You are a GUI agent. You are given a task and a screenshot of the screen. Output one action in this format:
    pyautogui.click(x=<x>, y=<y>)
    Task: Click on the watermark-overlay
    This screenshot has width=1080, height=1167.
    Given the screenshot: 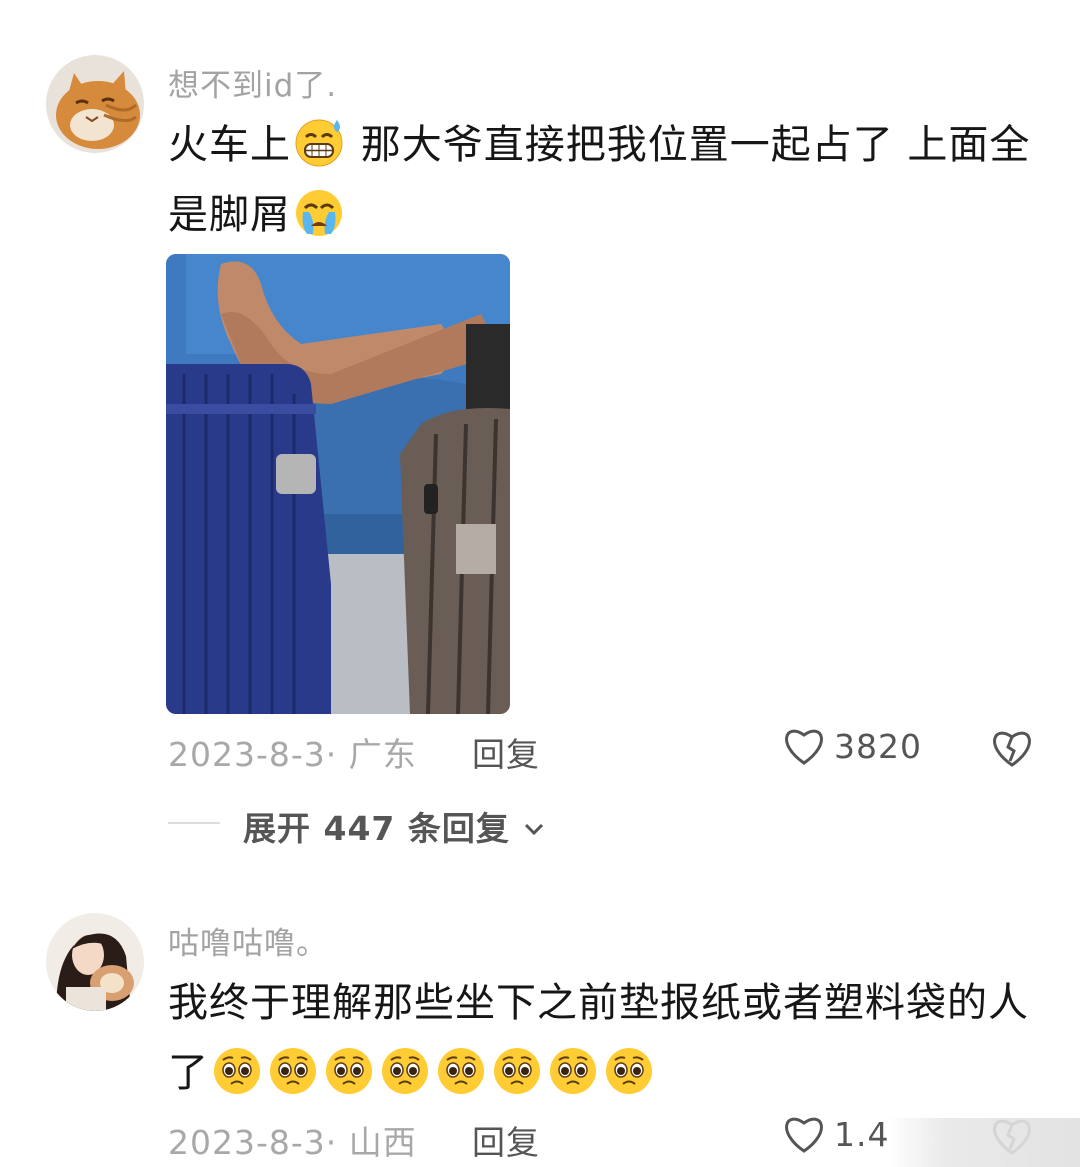 What is the action you would take?
    pyautogui.click(x=984, y=1142)
    